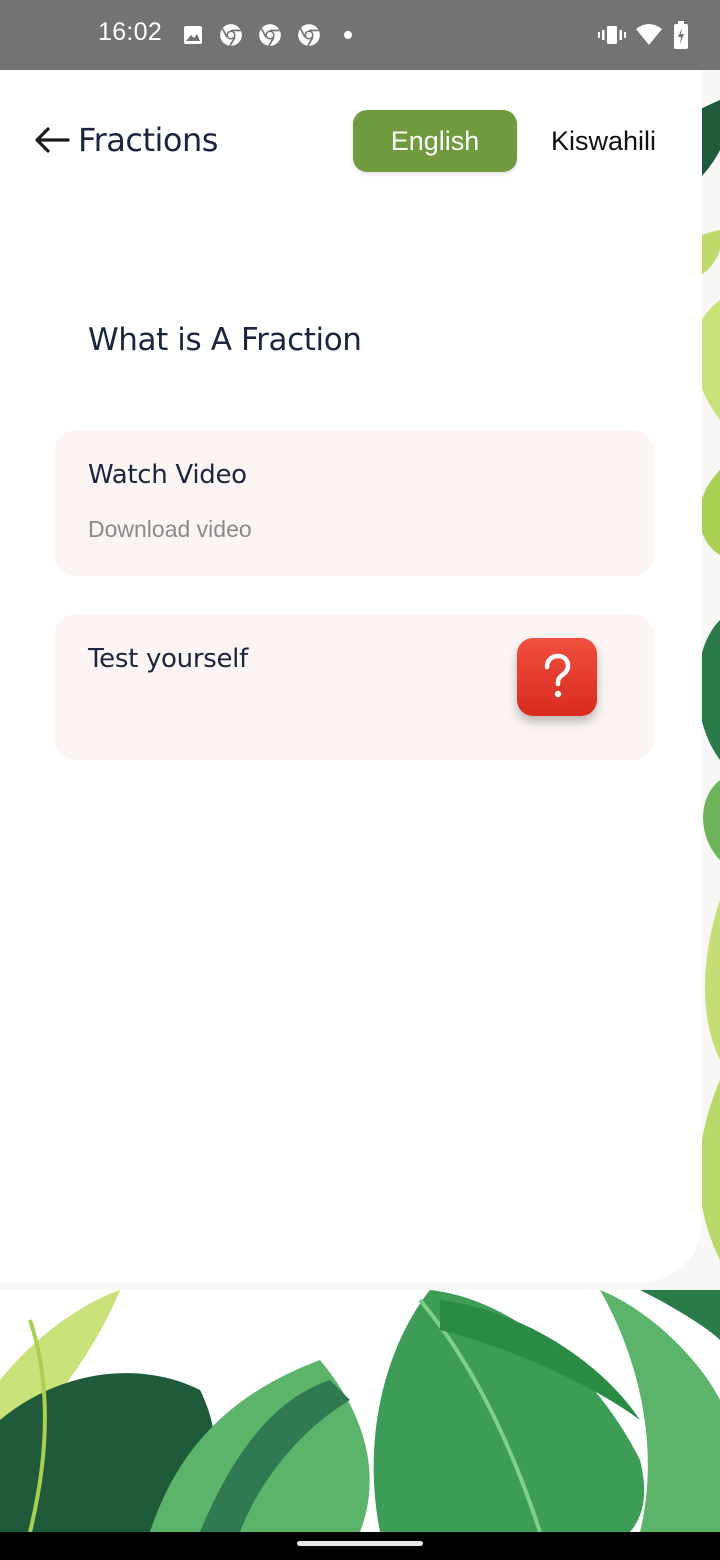 This screenshot has width=720, height=1560. What do you see at coordinates (354, 687) in the screenshot?
I see `test-yourself-card: Test yourself` at bounding box center [354, 687].